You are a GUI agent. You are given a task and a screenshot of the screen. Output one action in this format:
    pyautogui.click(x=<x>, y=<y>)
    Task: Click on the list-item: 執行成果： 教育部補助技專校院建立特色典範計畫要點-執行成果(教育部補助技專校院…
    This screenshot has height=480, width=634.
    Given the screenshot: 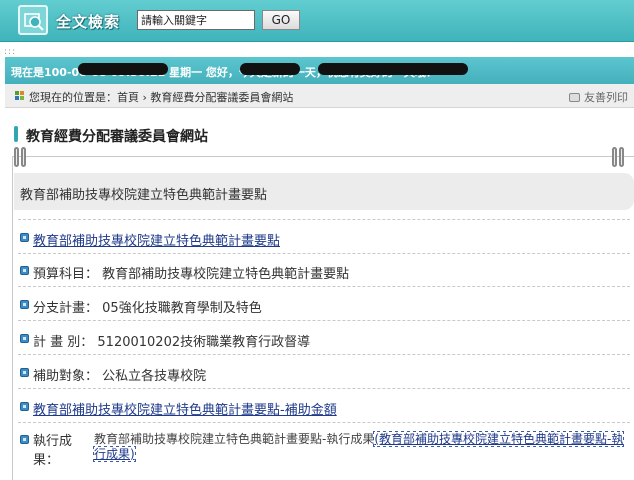 What is the action you would take?
    pyautogui.click(x=325, y=451)
    